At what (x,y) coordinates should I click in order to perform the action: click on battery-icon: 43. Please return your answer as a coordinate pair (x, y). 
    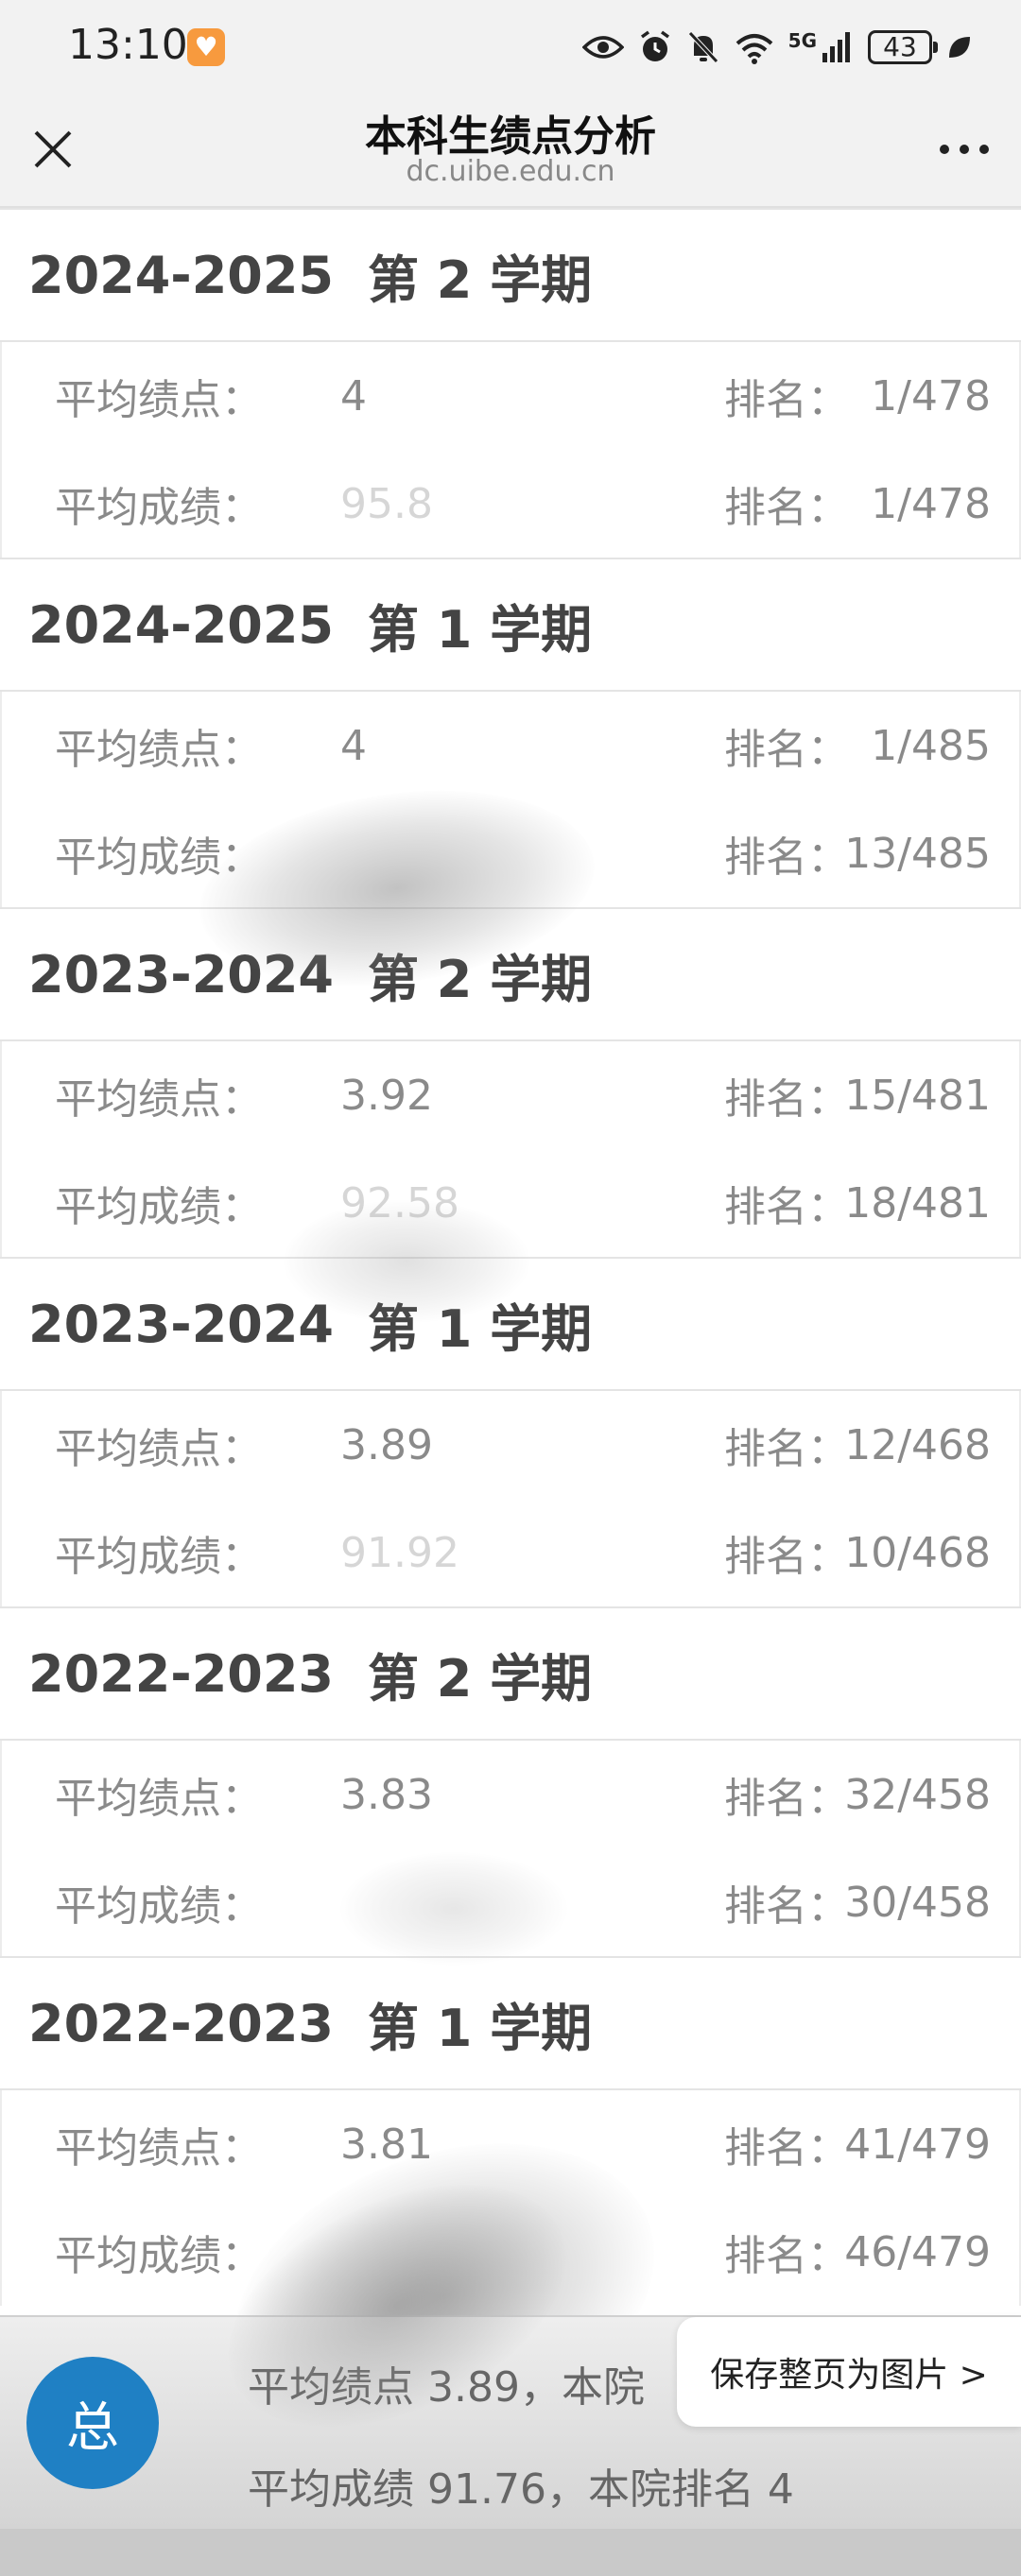
    Looking at the image, I should click on (903, 47).